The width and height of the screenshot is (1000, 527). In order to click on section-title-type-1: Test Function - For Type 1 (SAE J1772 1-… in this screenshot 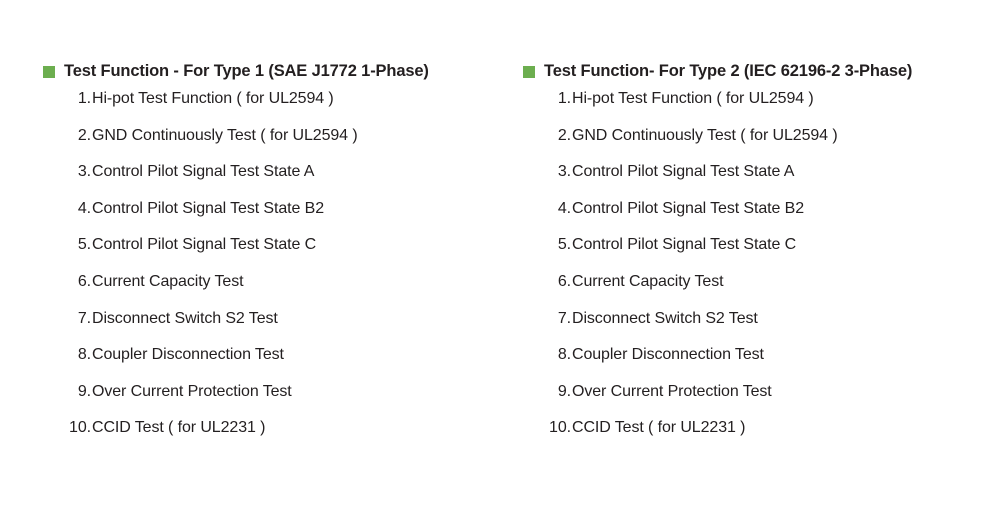, I will do `click(246, 71)`.